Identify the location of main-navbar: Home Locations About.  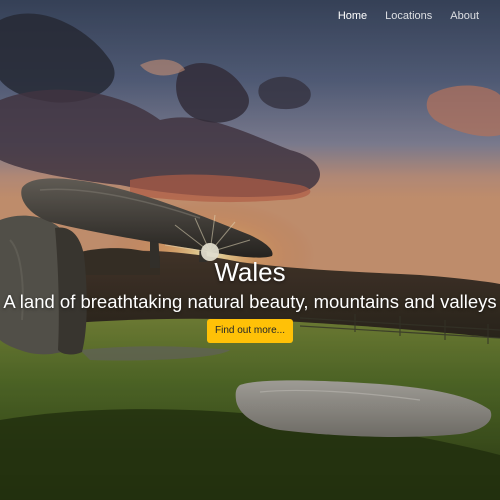
(414, 16).